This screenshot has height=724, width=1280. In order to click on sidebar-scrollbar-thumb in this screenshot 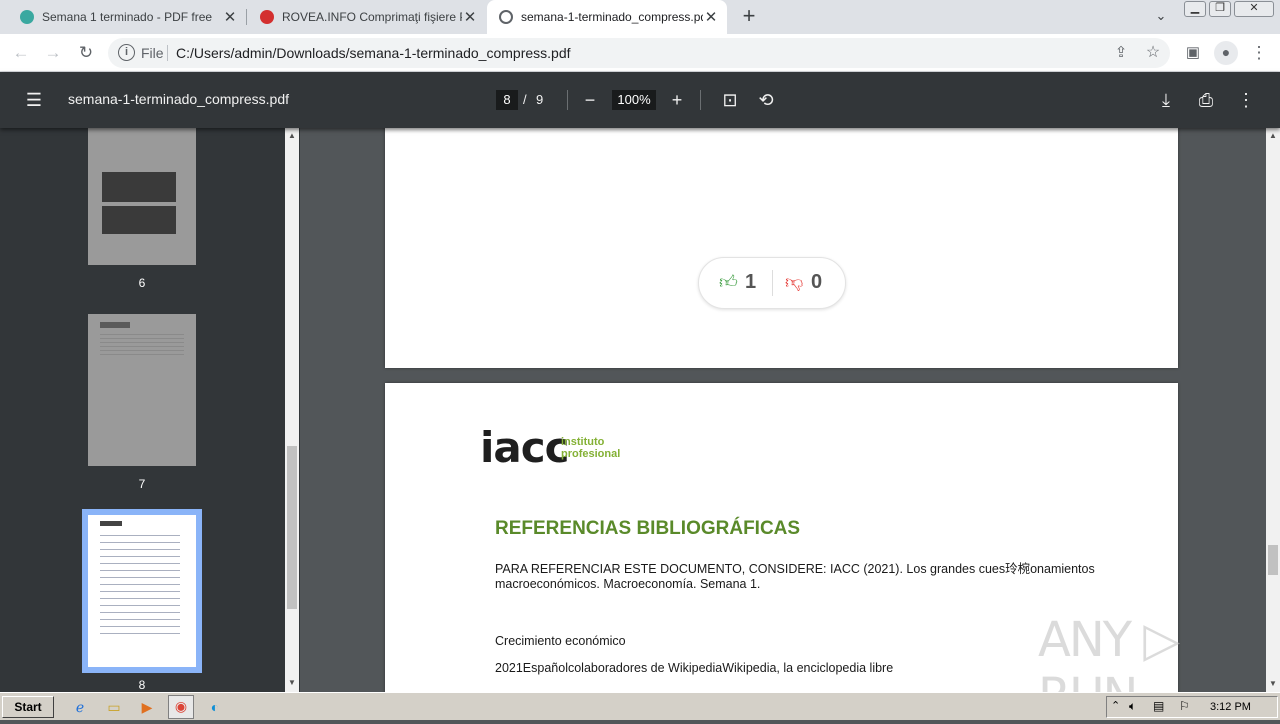, I will do `click(292, 527)`.